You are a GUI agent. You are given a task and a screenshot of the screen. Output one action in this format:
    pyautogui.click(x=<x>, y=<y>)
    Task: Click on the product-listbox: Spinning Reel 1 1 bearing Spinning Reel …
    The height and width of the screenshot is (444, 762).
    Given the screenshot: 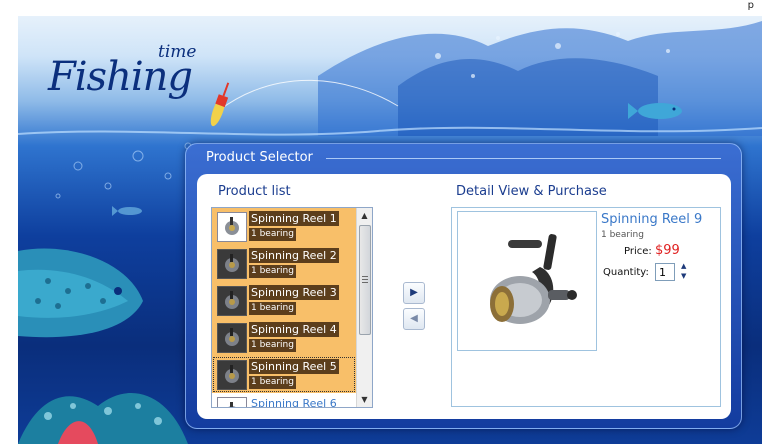 What is the action you would take?
    pyautogui.click(x=292, y=307)
    